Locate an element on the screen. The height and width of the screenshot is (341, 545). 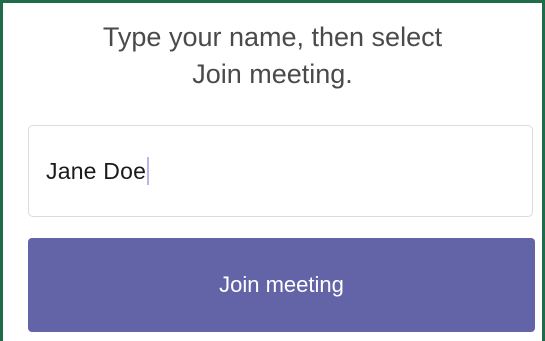
text-caret is located at coordinates (148, 171).